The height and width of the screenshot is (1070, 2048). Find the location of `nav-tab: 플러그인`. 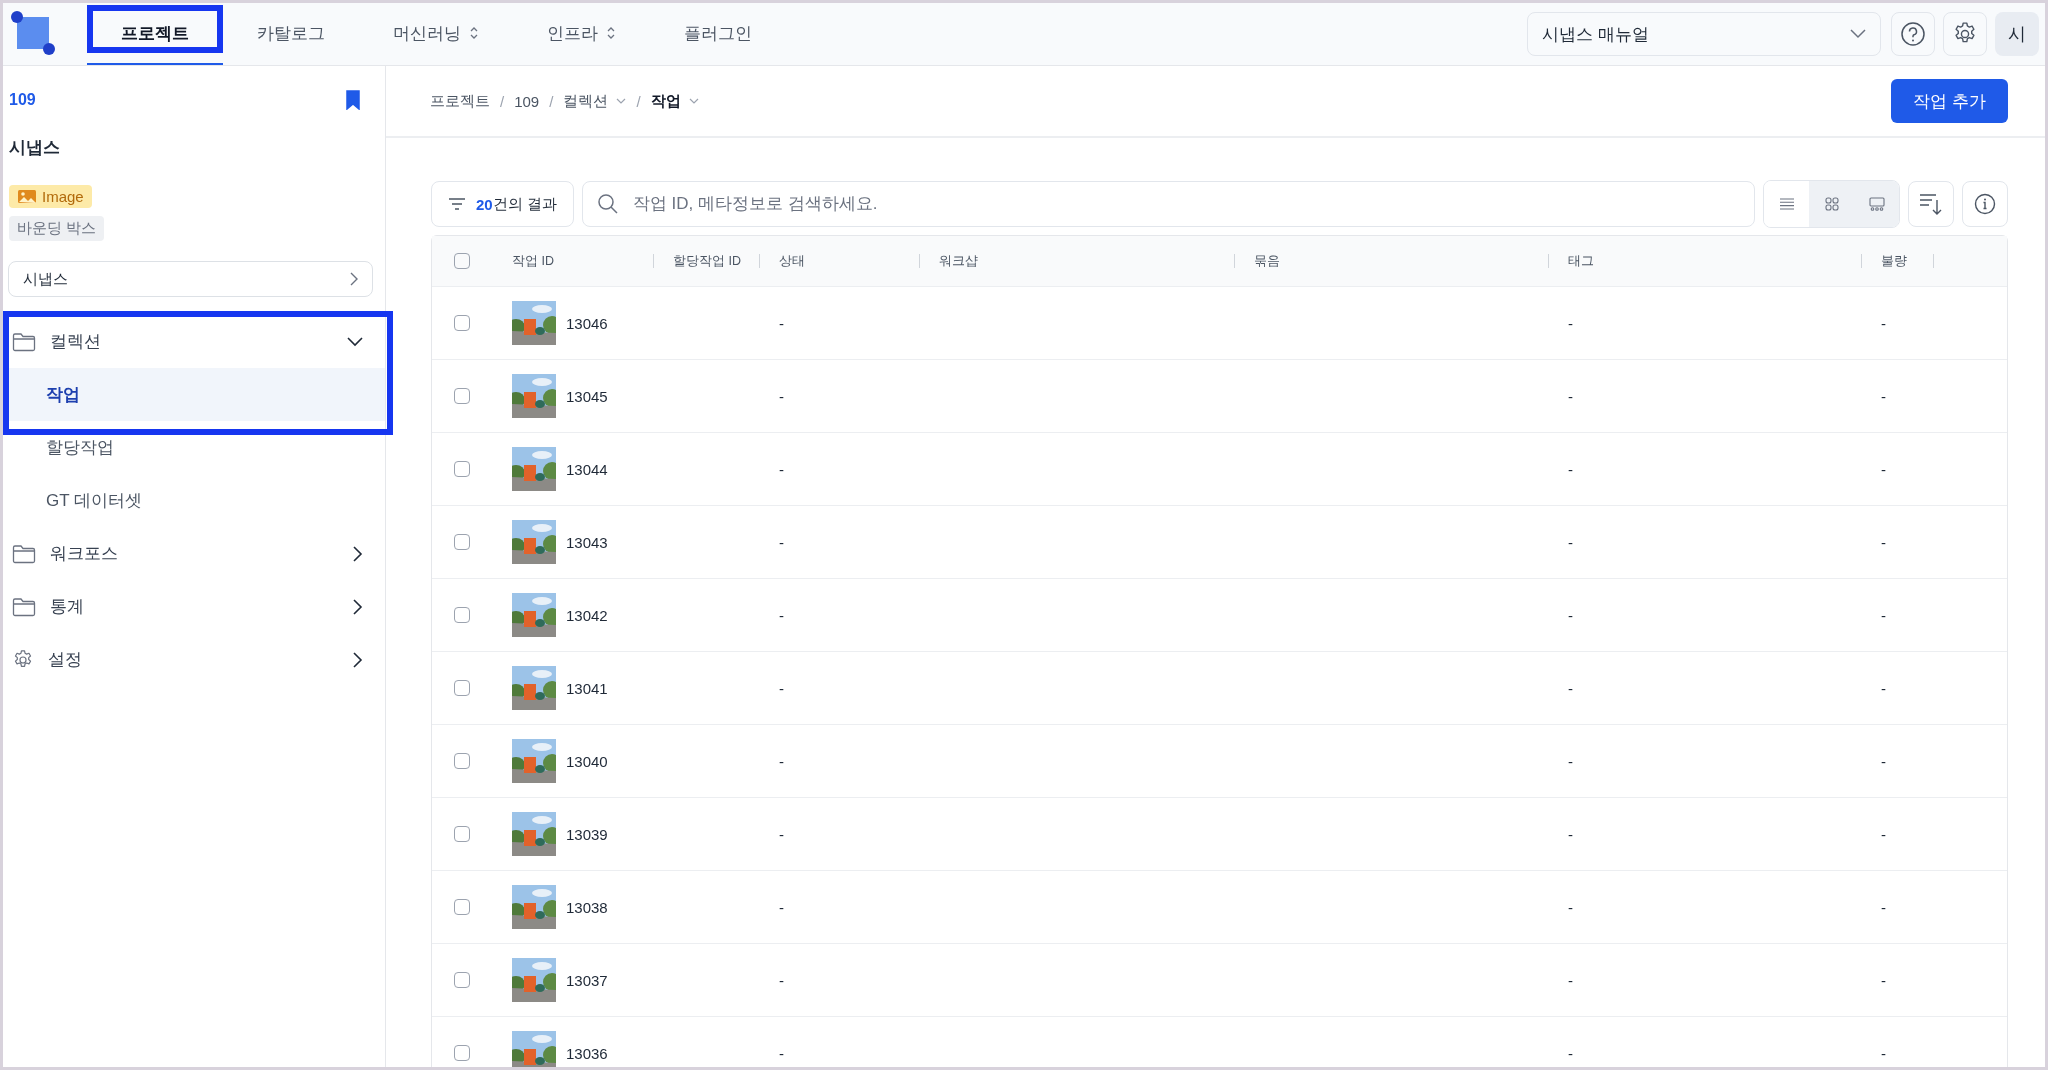

nav-tab: 플러그인 is located at coordinates (718, 34).